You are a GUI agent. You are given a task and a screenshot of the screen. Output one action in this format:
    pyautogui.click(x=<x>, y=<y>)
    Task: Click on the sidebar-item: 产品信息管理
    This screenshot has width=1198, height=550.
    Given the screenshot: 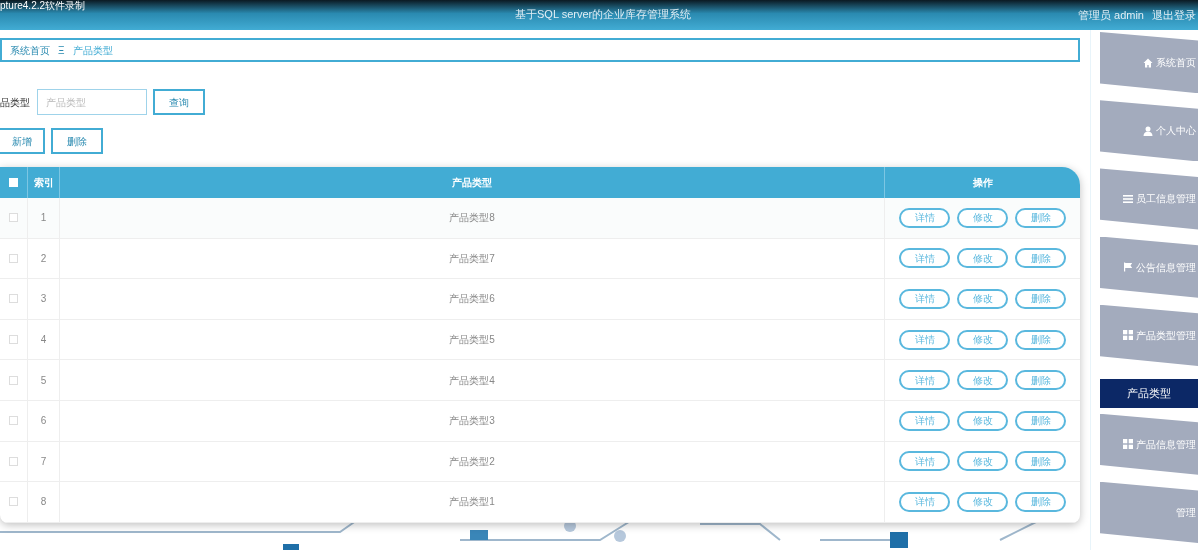 What is the action you would take?
    pyautogui.click(x=1149, y=444)
    